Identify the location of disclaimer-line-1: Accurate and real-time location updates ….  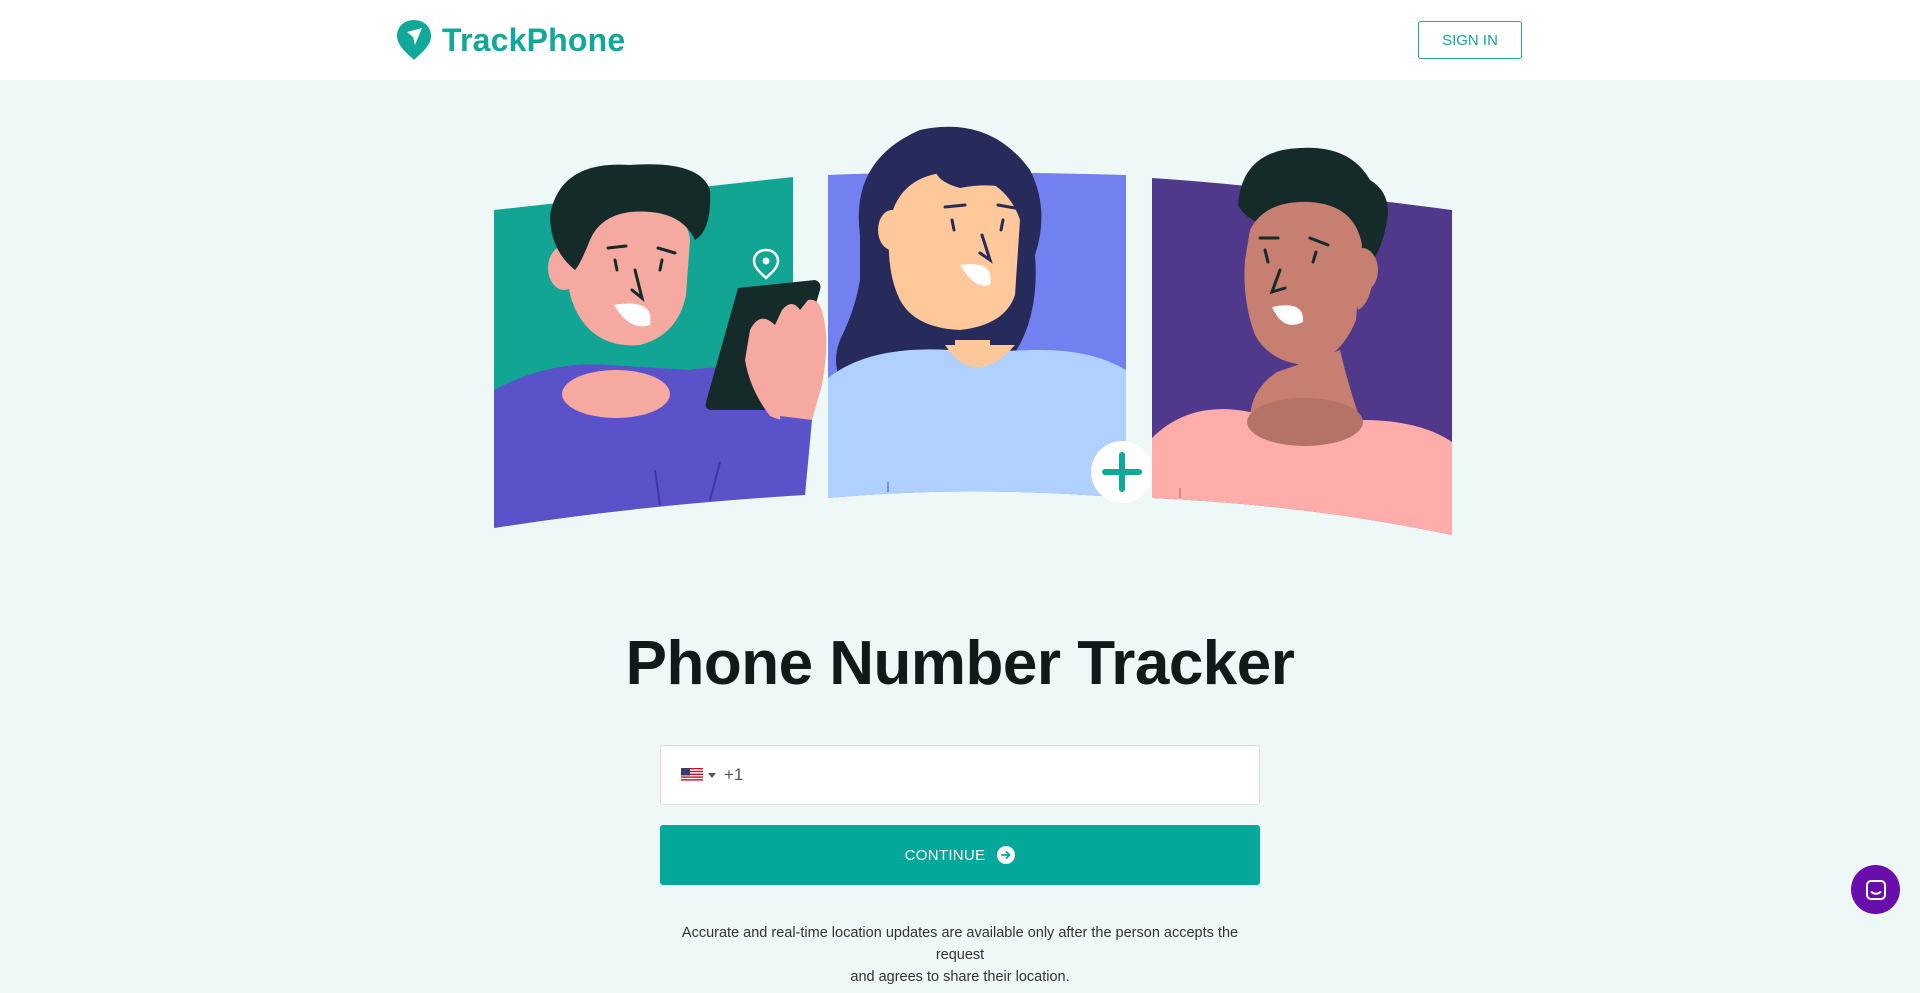
(960, 944).